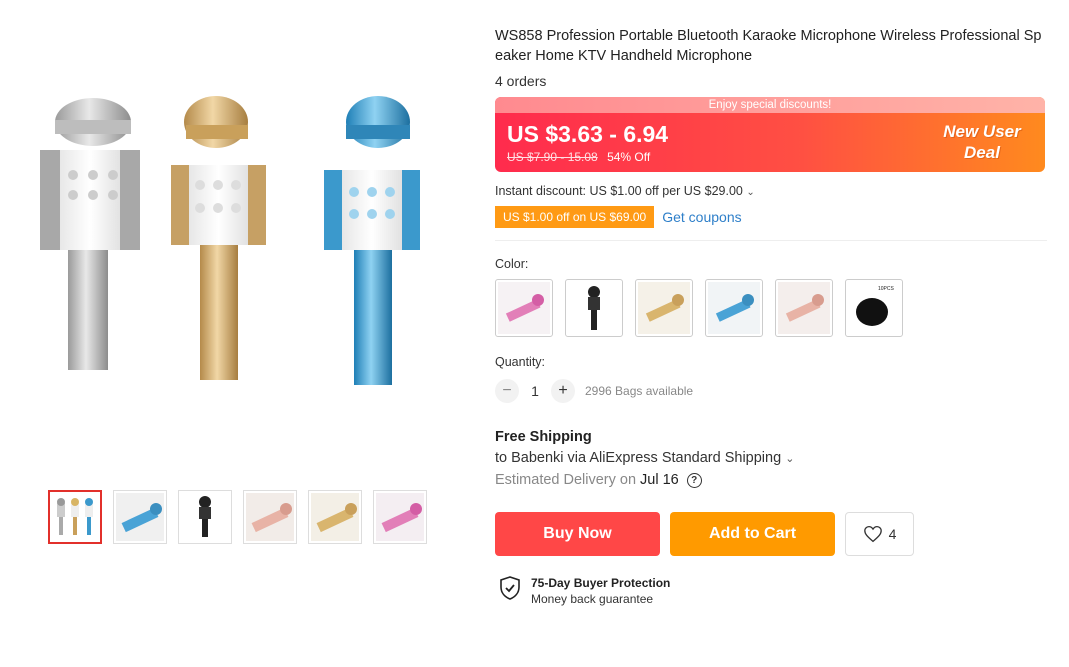  I want to click on quantity-stepper: − 1 + 2996 Bags available, so click(771, 391).